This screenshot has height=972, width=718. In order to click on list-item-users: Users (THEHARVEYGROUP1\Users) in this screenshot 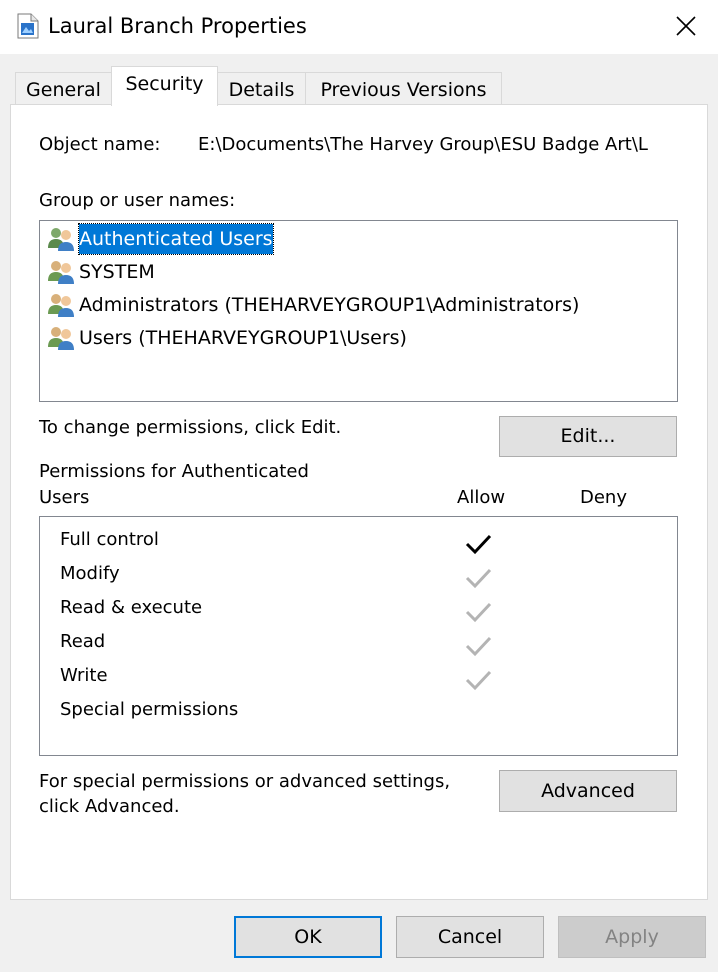, I will do `click(359, 337)`.